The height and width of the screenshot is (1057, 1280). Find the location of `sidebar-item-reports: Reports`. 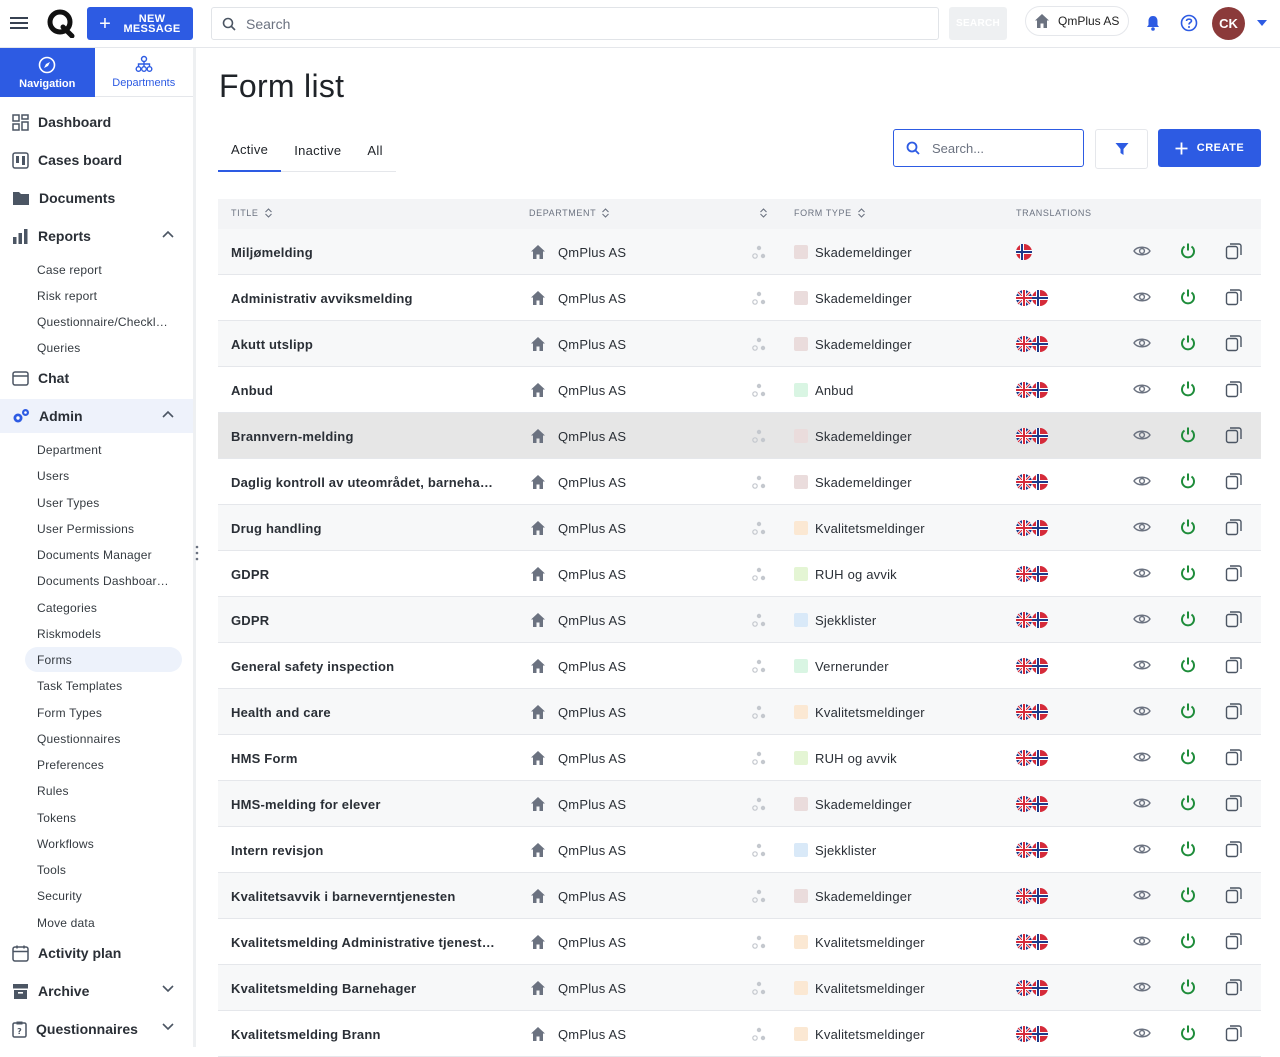

sidebar-item-reports: Reports is located at coordinates (96, 236).